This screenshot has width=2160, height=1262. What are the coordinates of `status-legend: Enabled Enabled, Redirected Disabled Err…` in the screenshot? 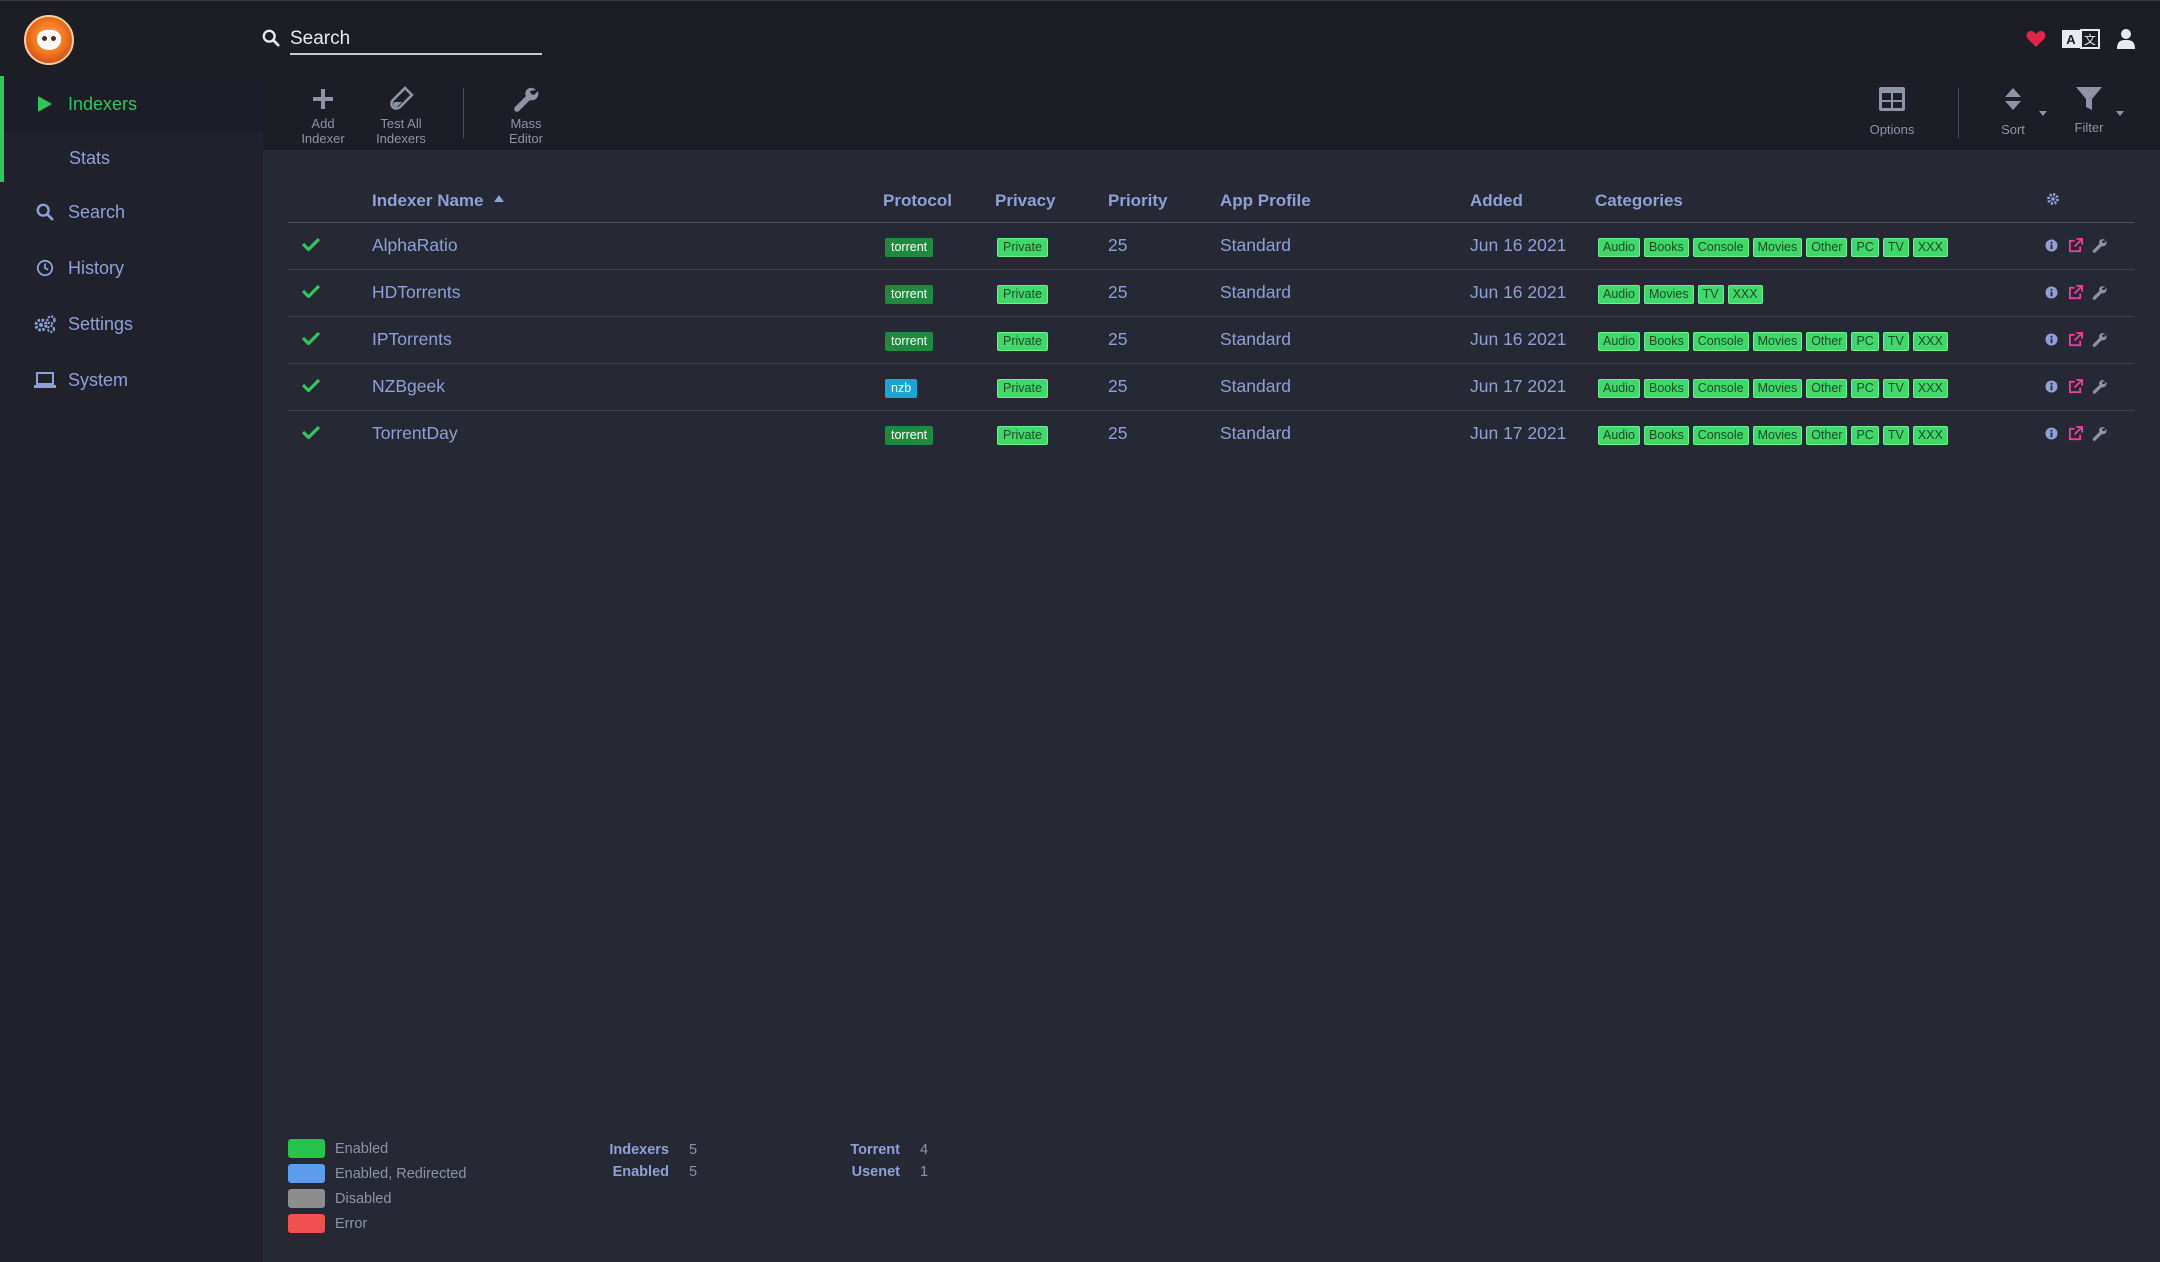 It's located at (377, 1186).